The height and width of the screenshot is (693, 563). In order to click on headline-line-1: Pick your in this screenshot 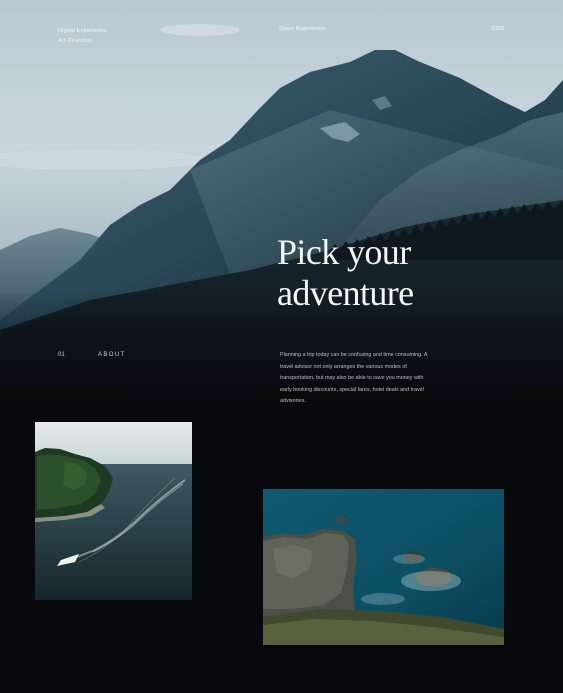, I will do `click(344, 252)`.